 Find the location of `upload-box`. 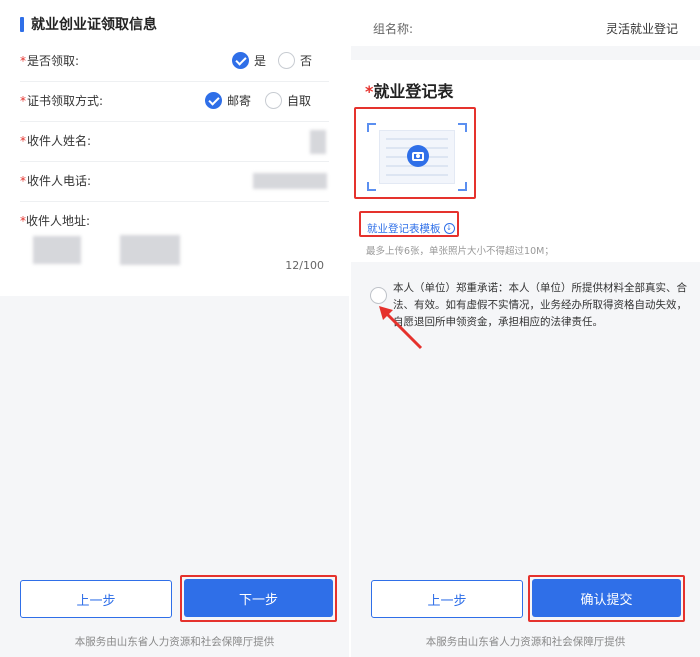

upload-box is located at coordinates (417, 157).